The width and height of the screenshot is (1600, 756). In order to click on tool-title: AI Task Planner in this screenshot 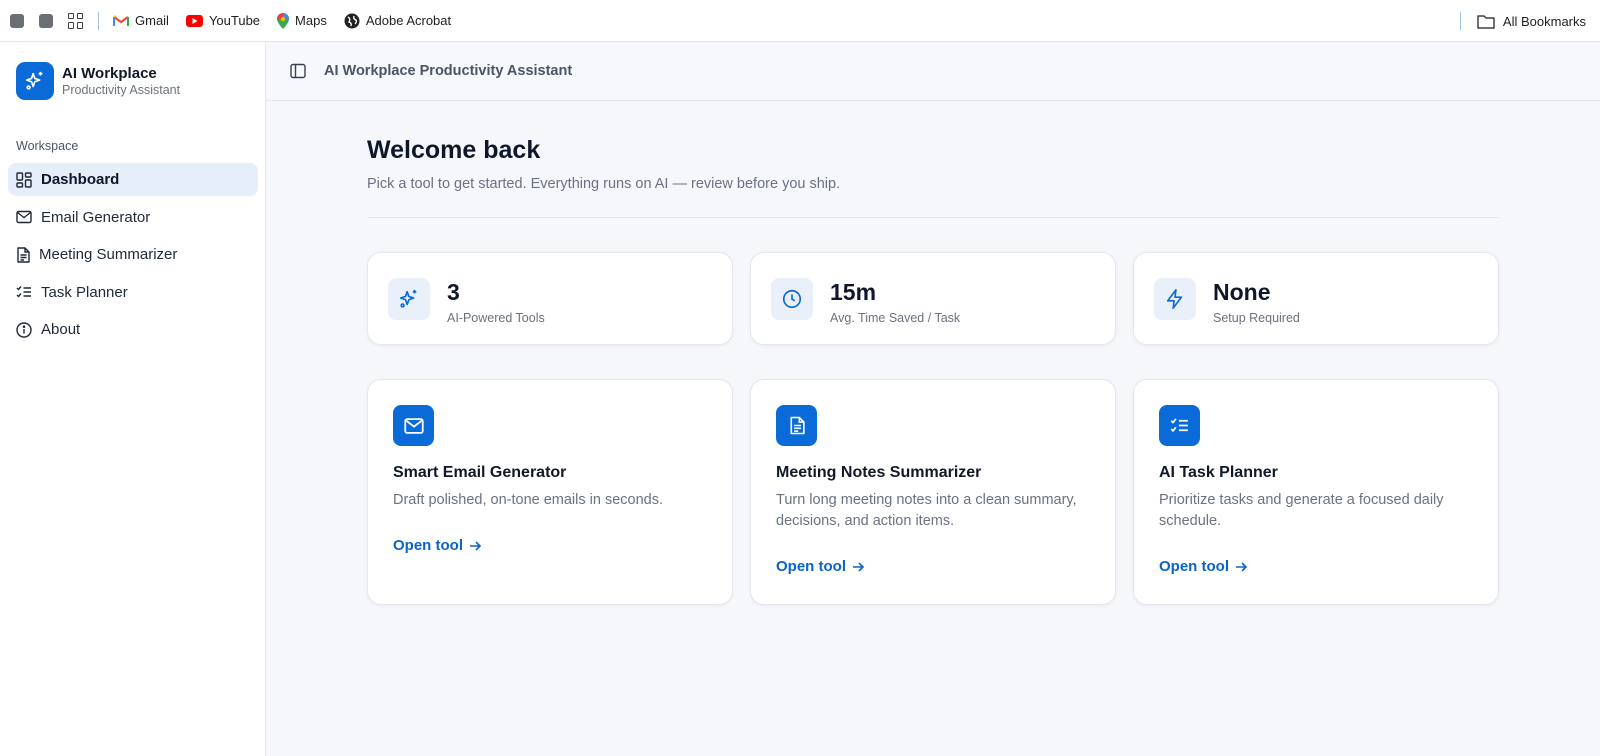, I will do `click(1218, 472)`.